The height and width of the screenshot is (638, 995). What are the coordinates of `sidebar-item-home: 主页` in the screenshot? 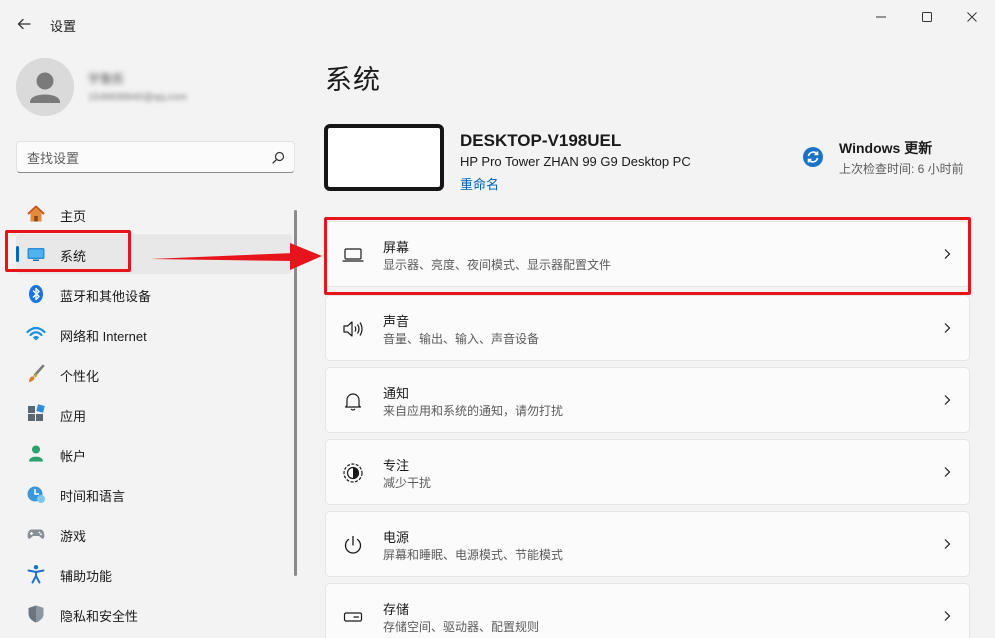 It's located at (154, 214).